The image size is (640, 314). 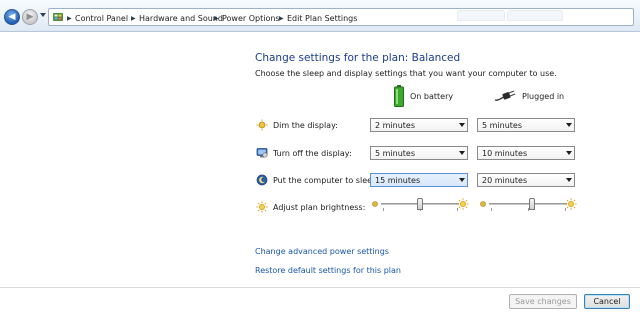 I want to click on forward-button: ▶, so click(x=30, y=17).